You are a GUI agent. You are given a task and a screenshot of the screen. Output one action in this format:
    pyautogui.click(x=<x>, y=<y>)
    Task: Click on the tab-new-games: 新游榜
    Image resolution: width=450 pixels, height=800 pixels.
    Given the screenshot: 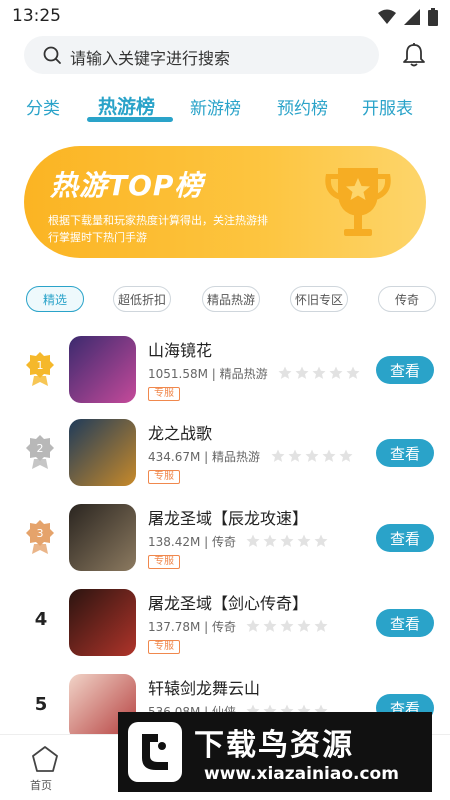 What is the action you would take?
    pyautogui.click(x=215, y=106)
    